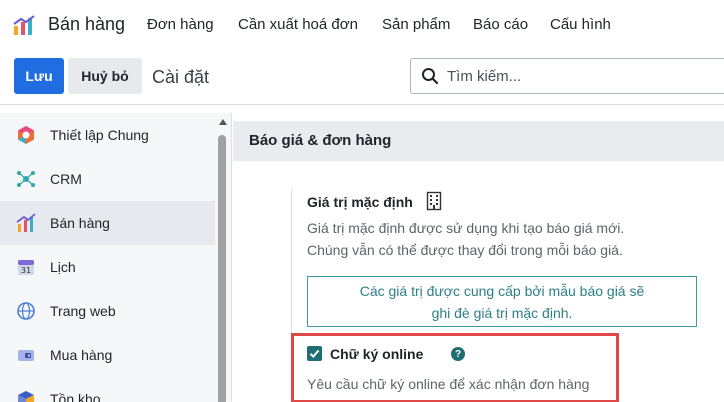 This screenshot has height=402, width=724. Describe the element at coordinates (39, 76) in the screenshot. I see `save-button: Lưu` at that location.